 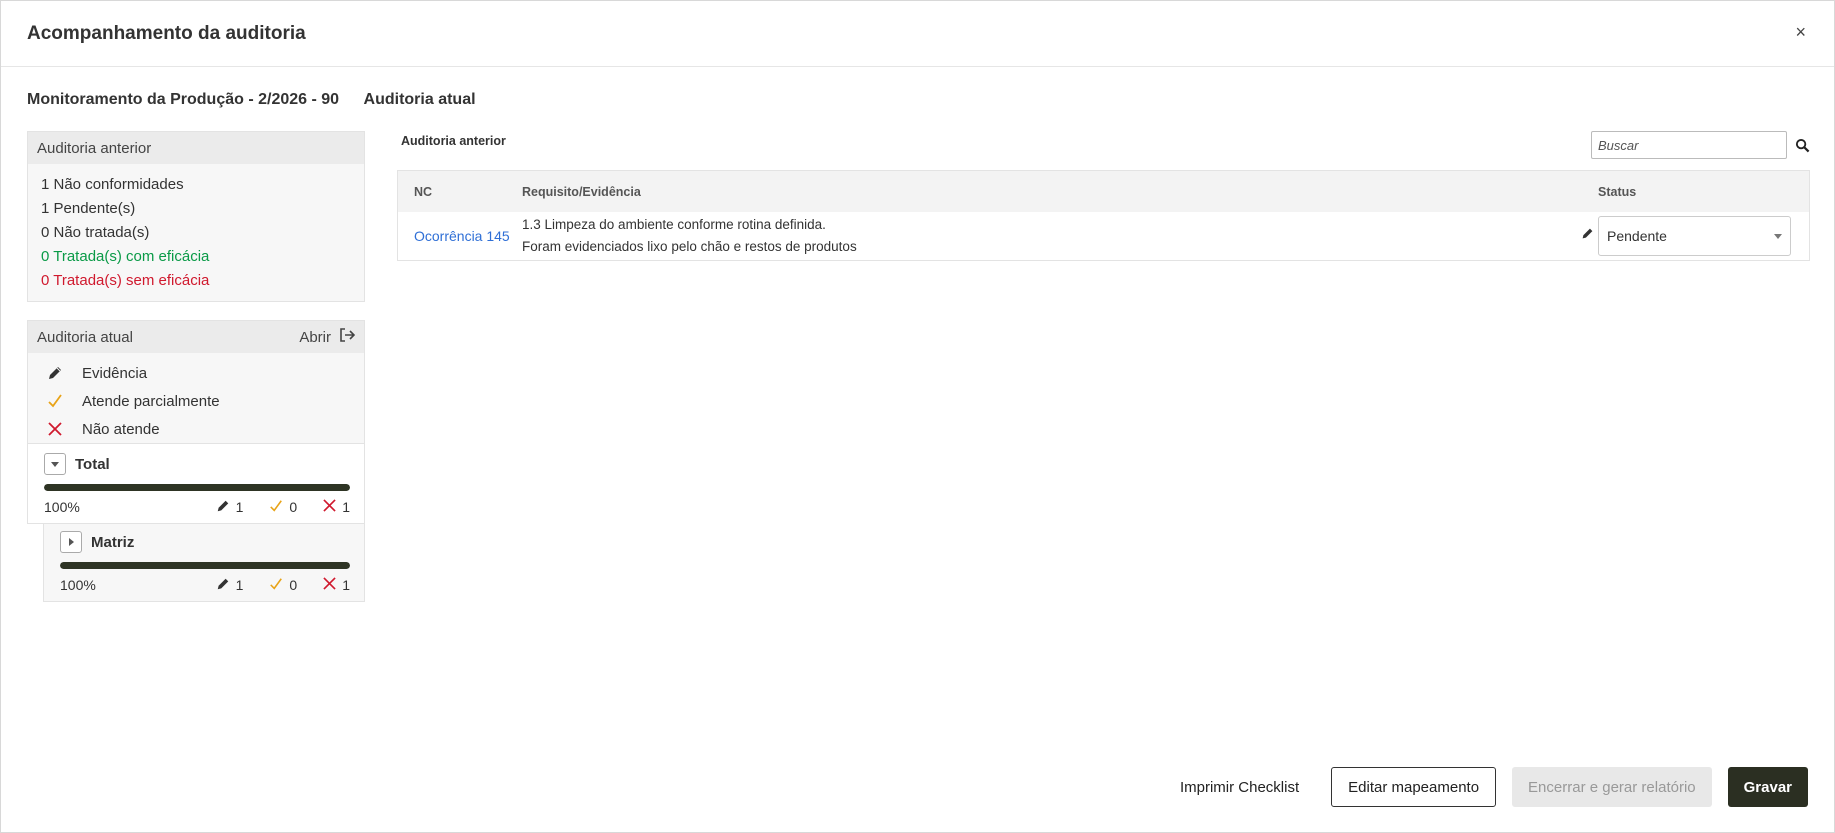 I want to click on audit-name: Monitoramento da Produção - 2/2026 - 90, so click(x=183, y=99).